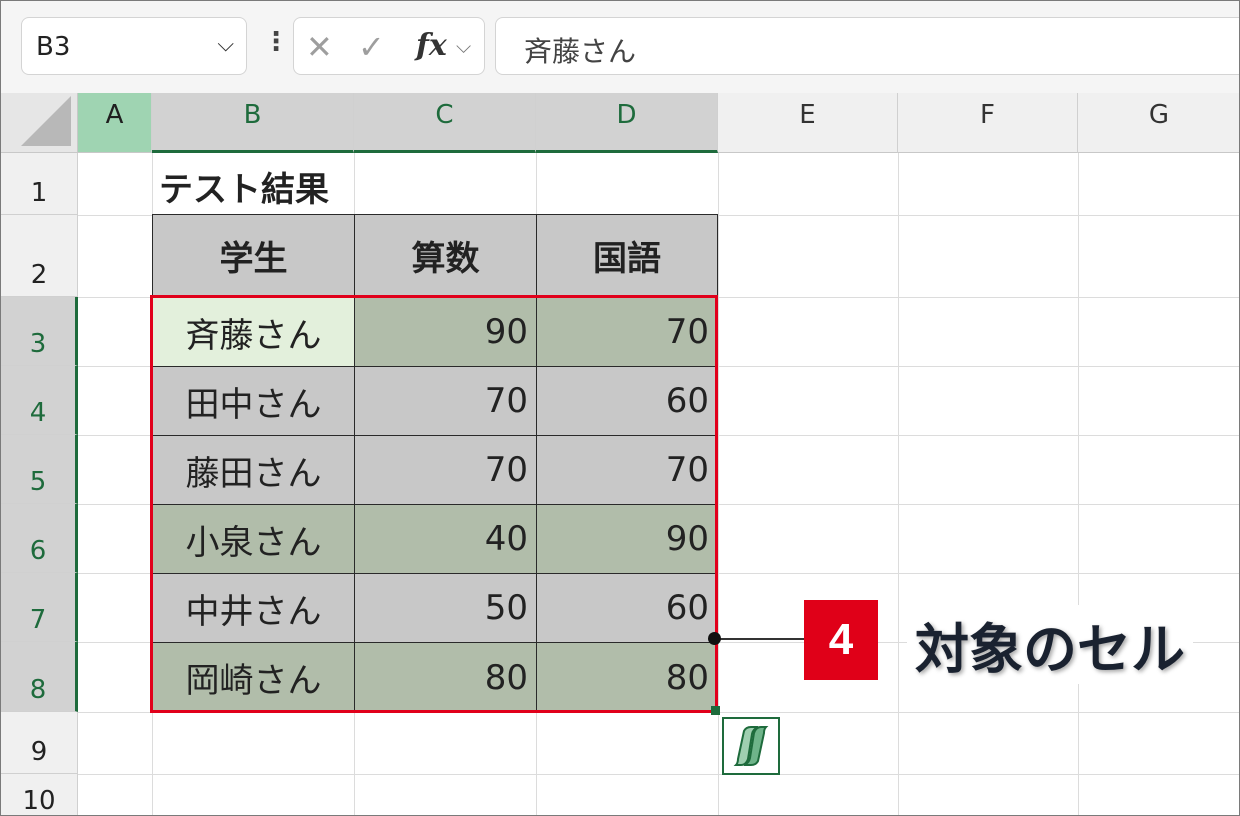  I want to click on row-header-1: 1, so click(39, 184).